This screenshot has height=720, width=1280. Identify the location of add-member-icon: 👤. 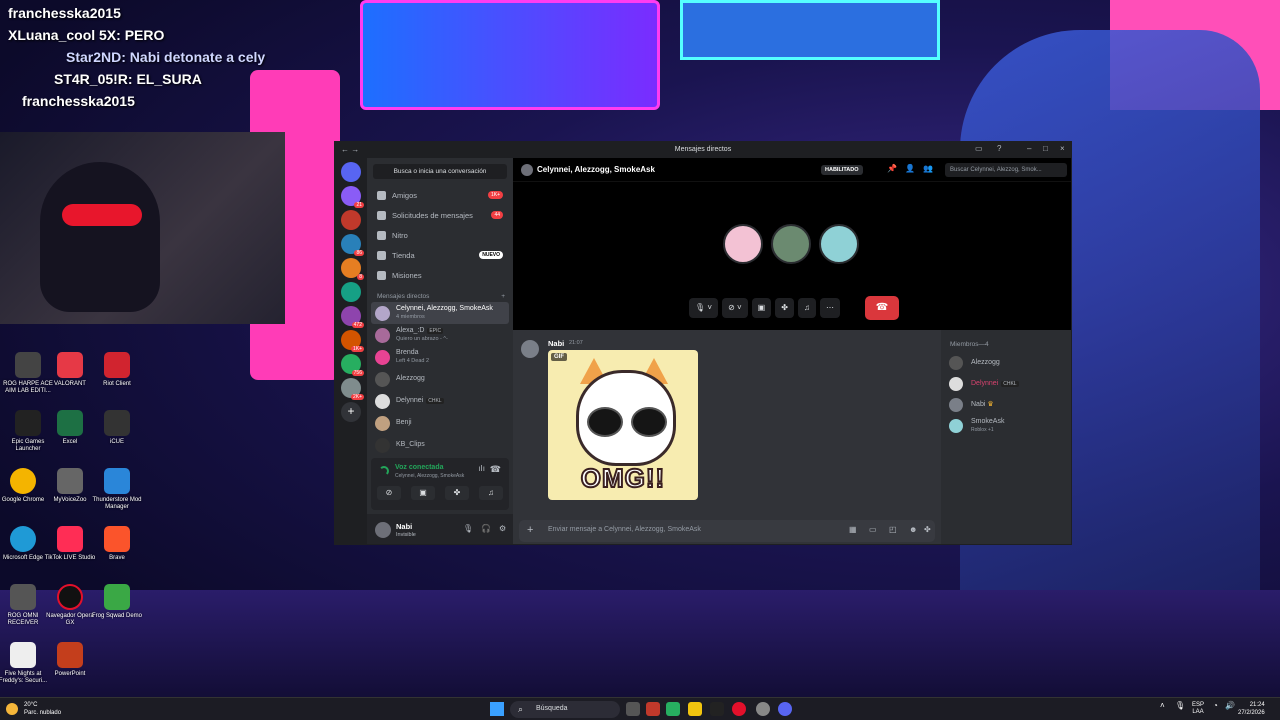
(910, 168).